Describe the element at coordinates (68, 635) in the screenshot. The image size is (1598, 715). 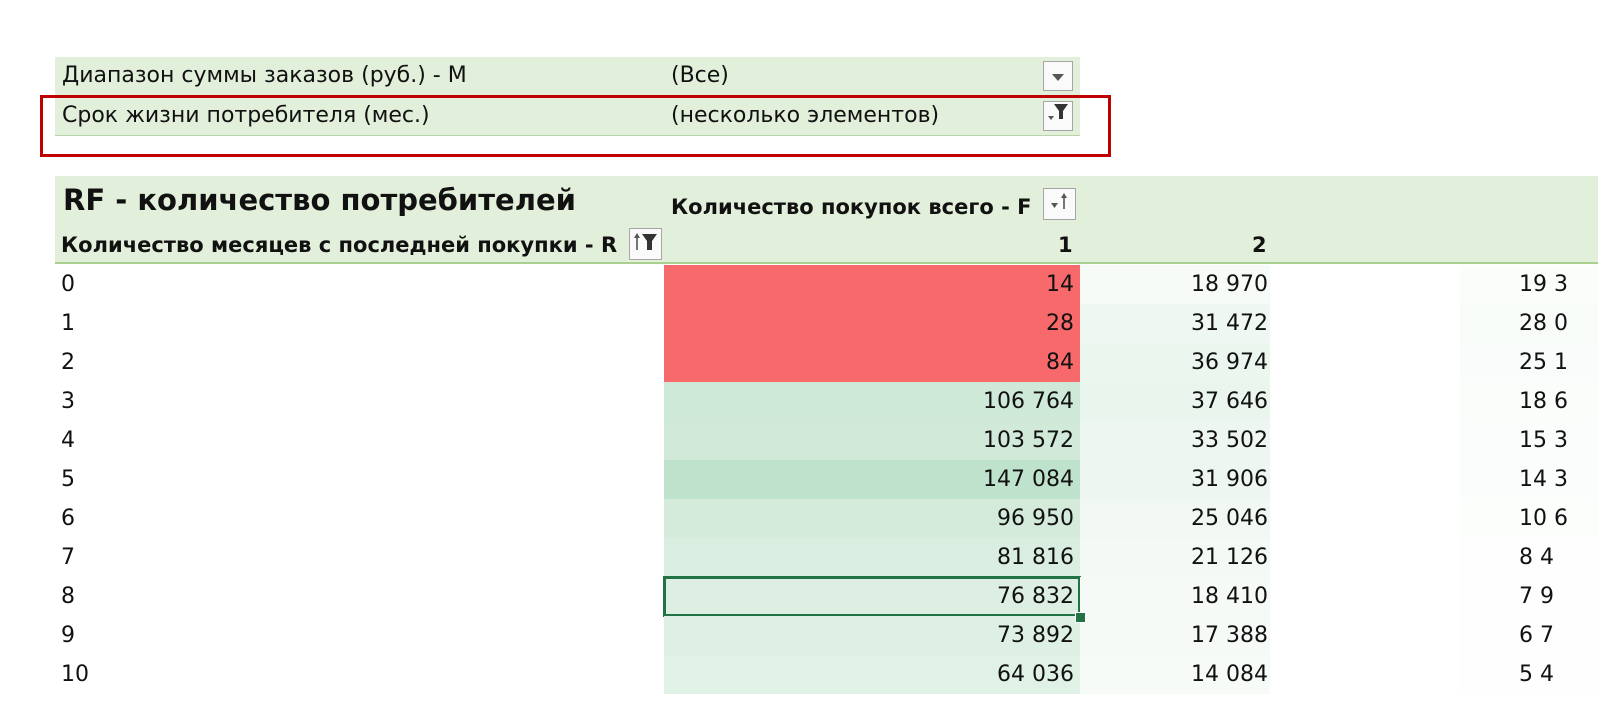
I see `row-label: 9` at that location.